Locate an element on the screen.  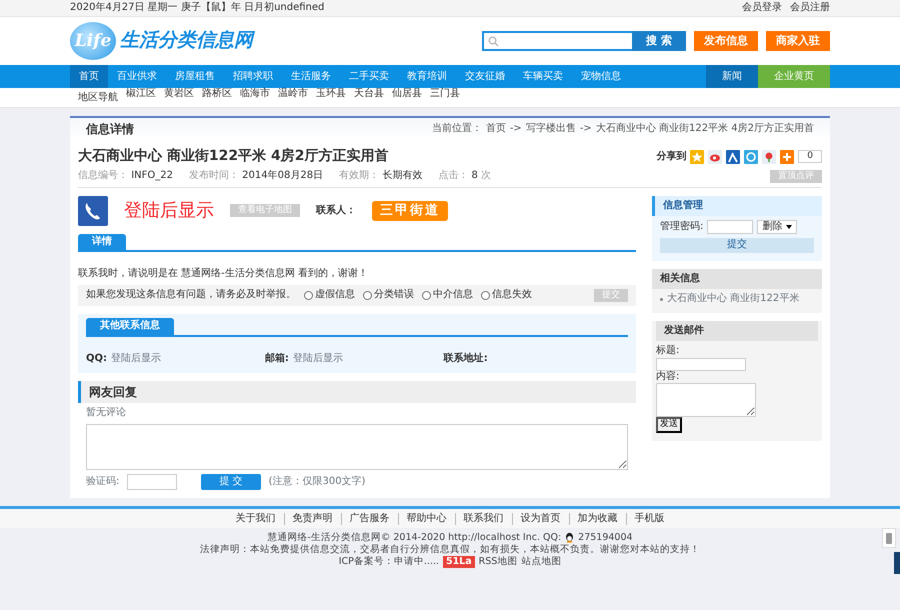
sidebar-header: 相关信息 is located at coordinates (737, 278).